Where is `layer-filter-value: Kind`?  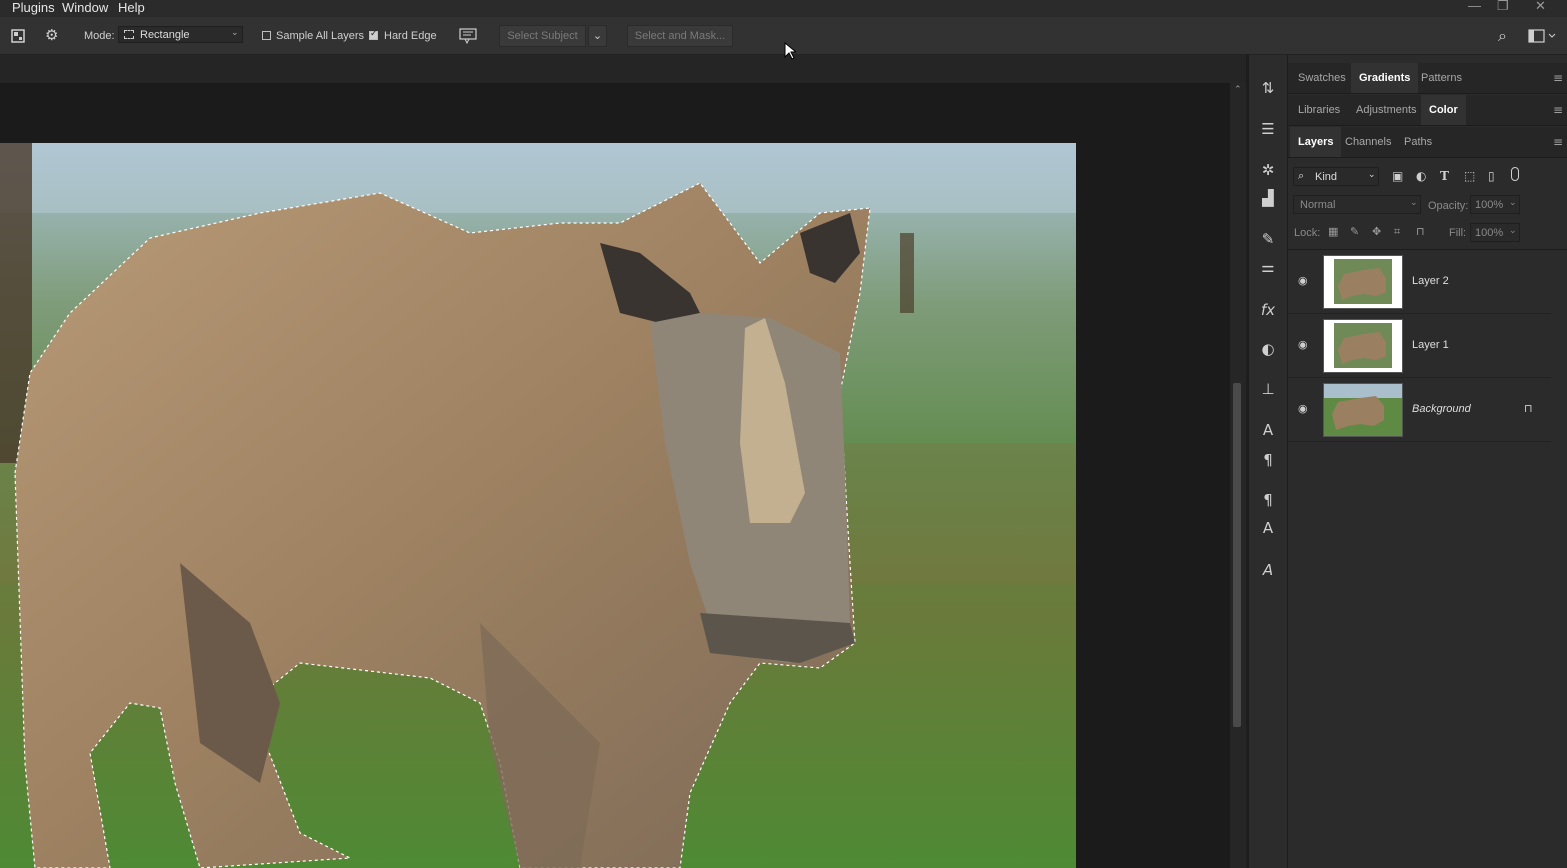 layer-filter-value: Kind is located at coordinates (1326, 177).